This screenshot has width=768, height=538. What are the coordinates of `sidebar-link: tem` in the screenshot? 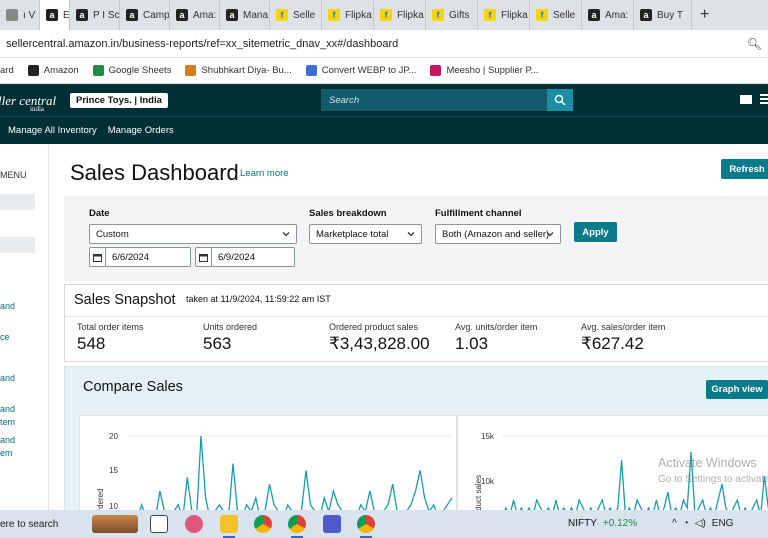 It's located at (7, 422).